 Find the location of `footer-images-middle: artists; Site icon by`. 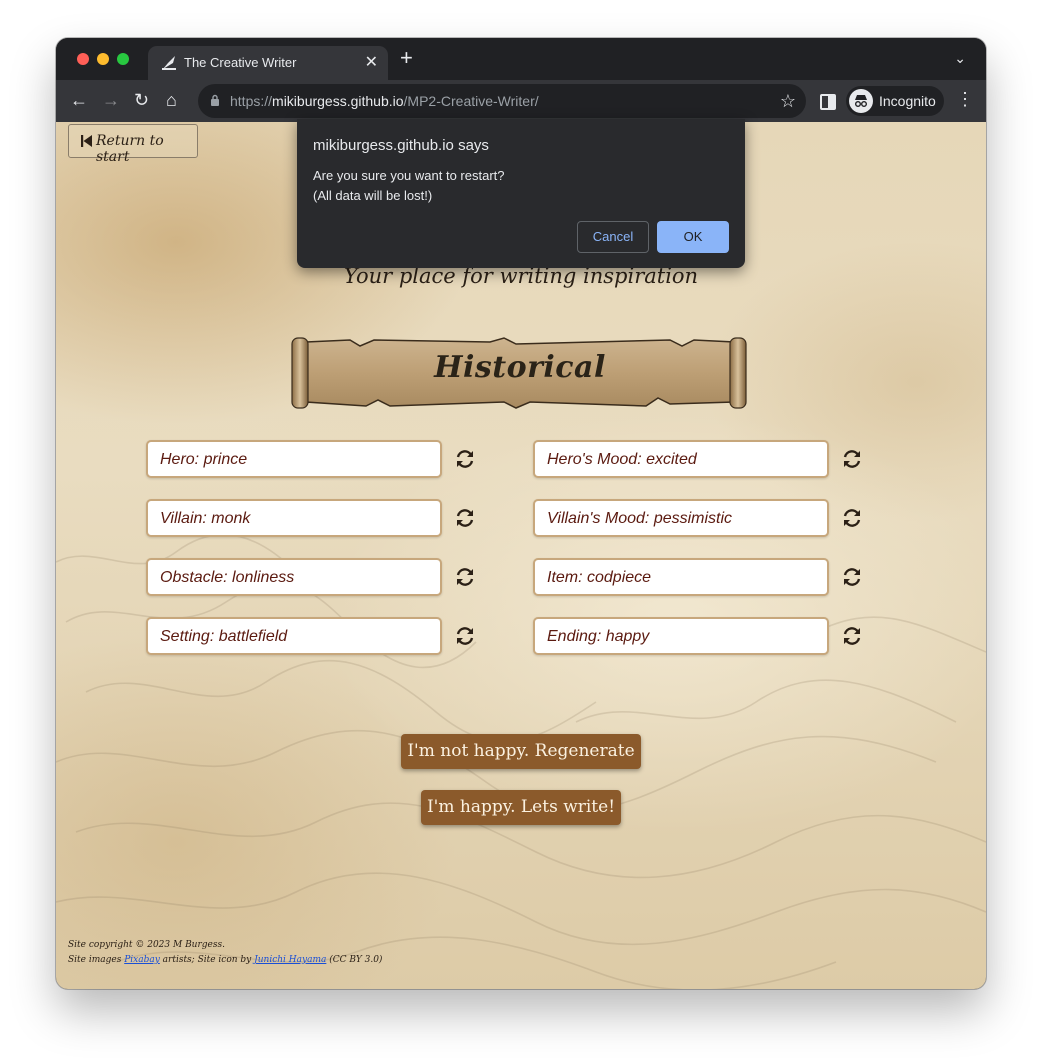

footer-images-middle: artists; Site icon by is located at coordinates (207, 960).